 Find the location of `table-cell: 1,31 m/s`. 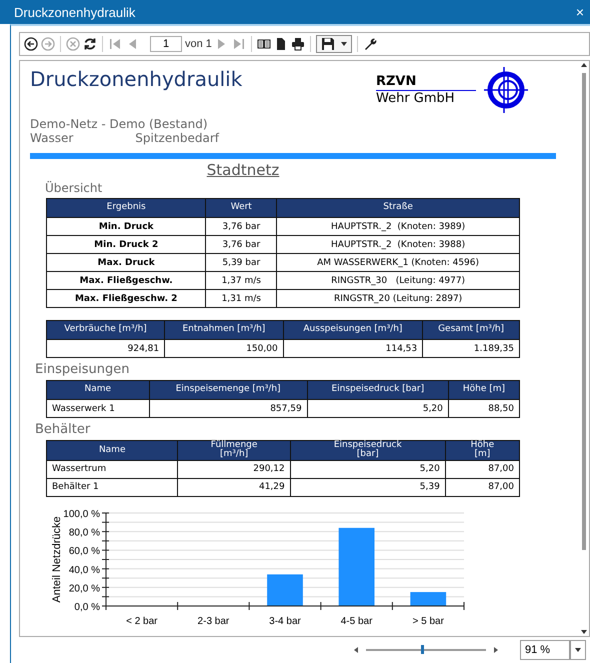

table-cell: 1,31 m/s is located at coordinates (241, 299).